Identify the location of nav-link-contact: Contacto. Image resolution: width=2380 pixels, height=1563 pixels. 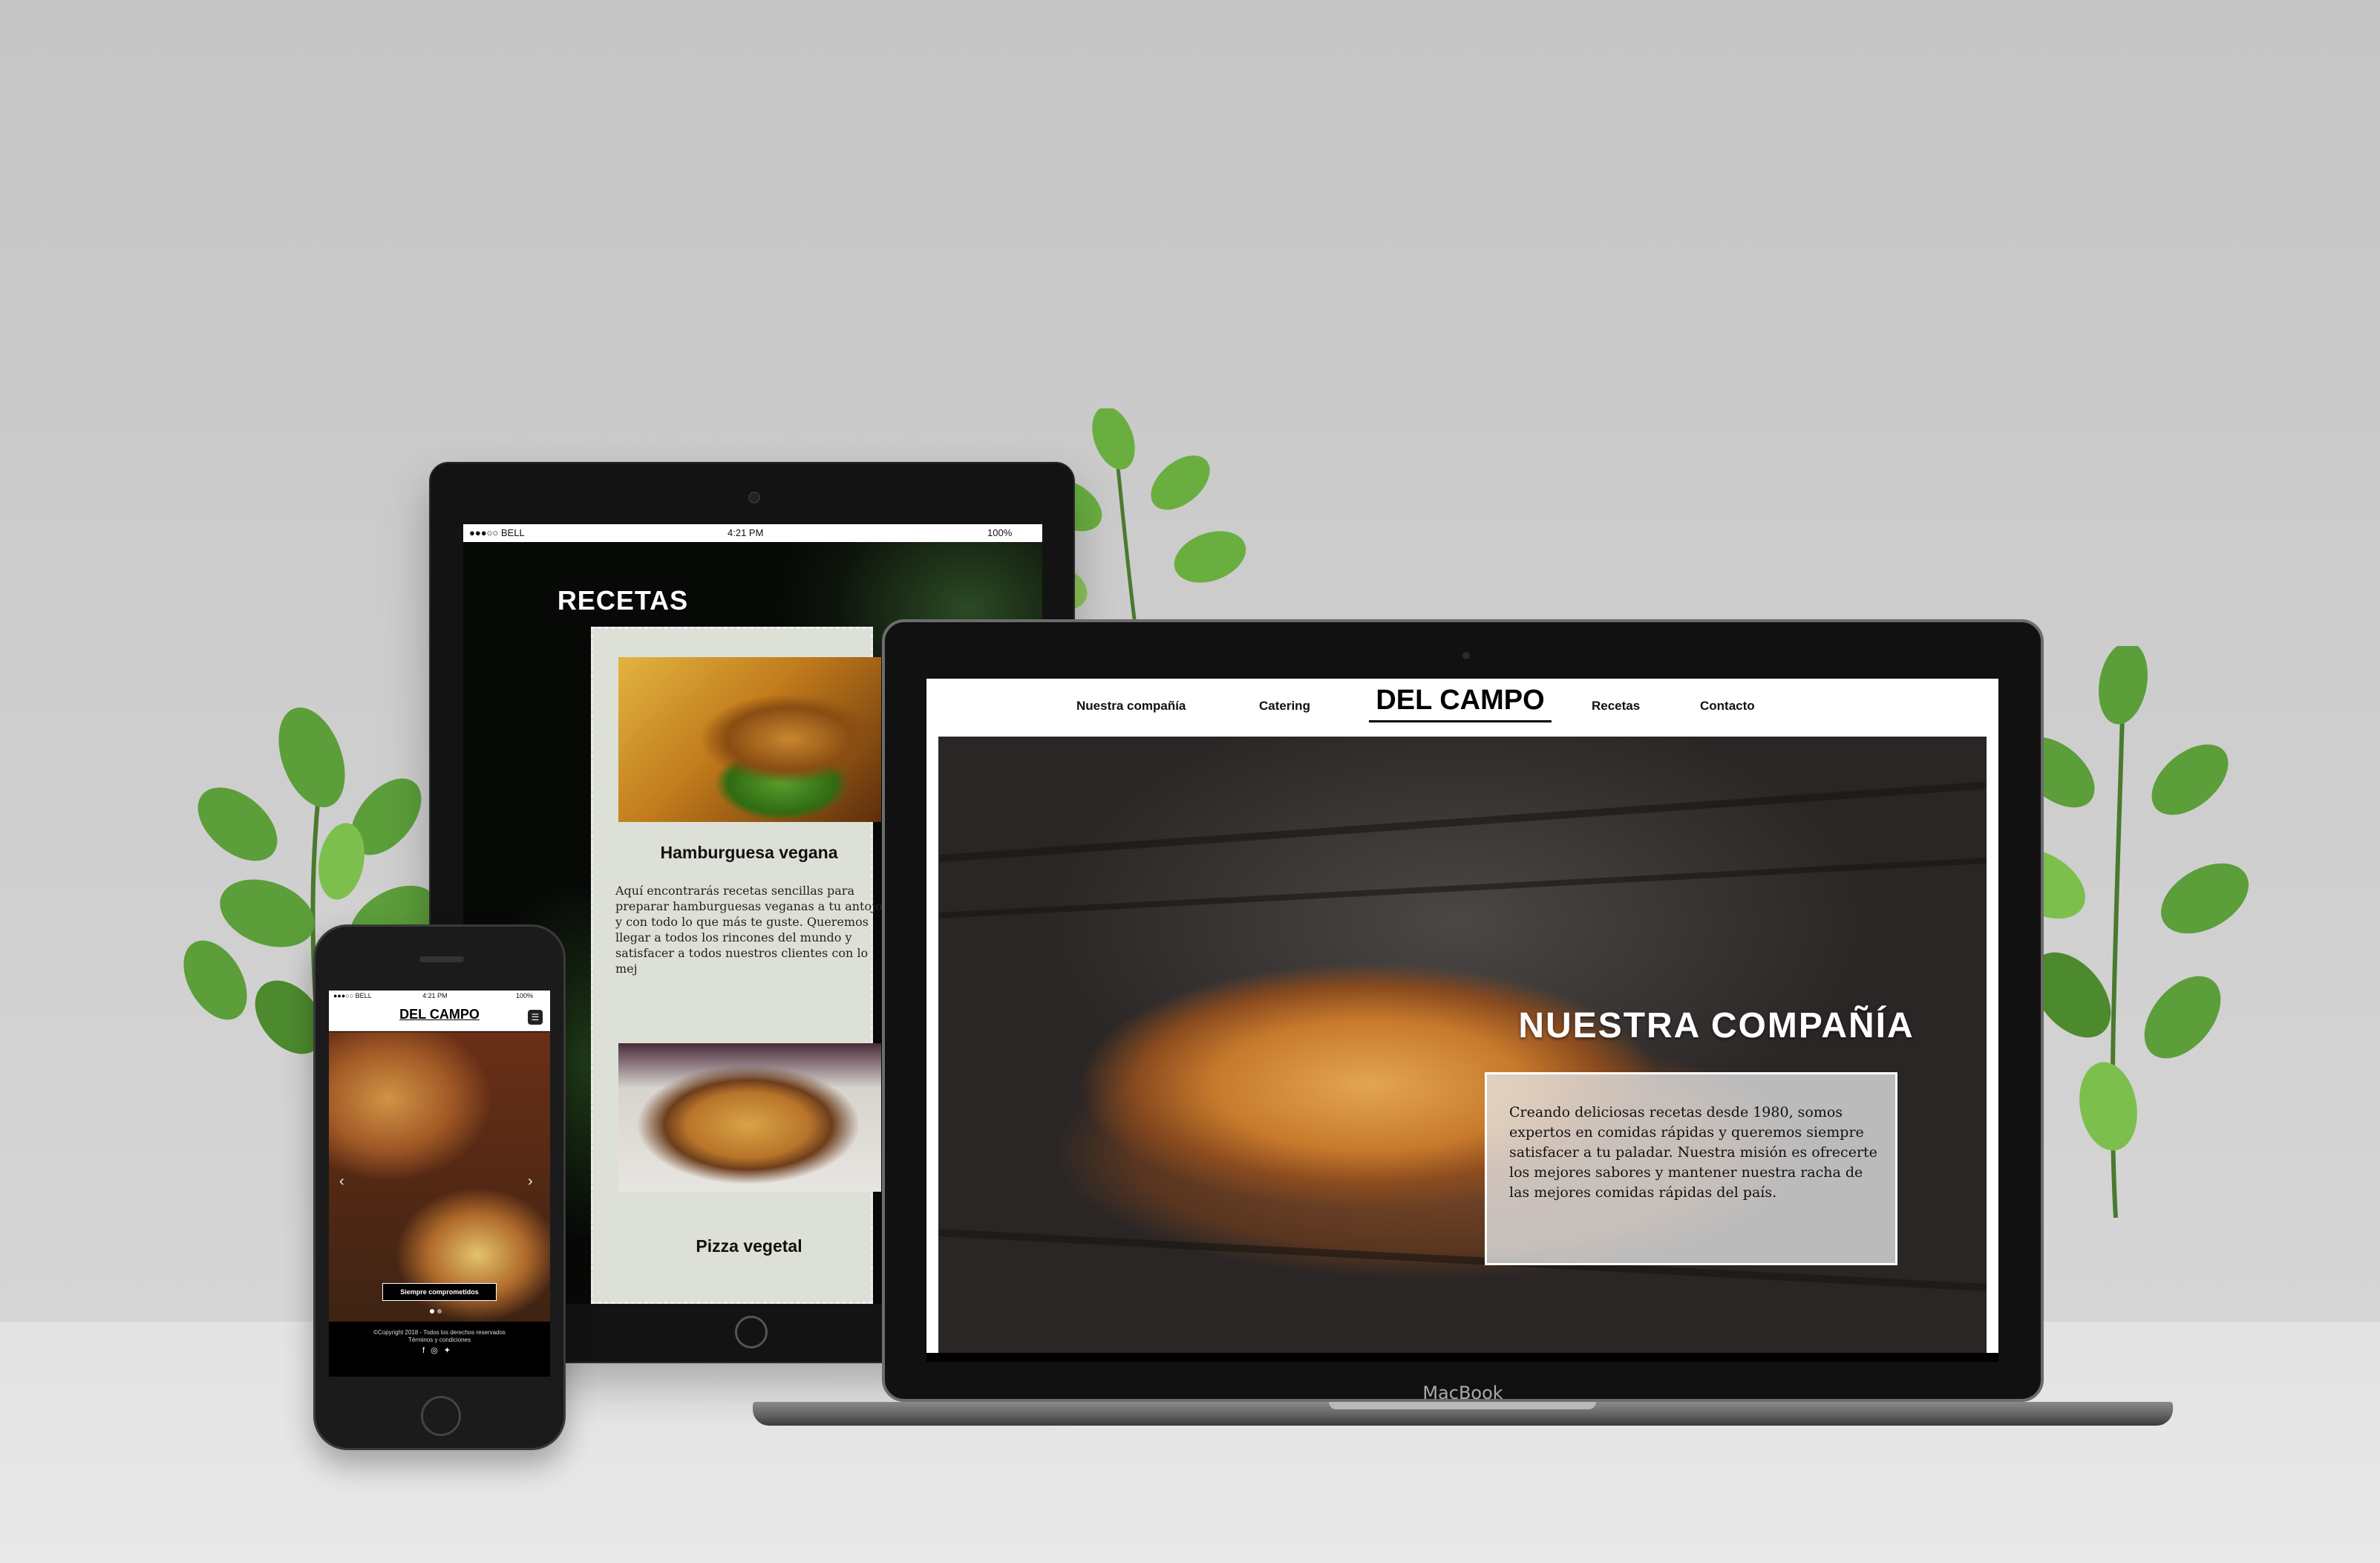
(1727, 707).